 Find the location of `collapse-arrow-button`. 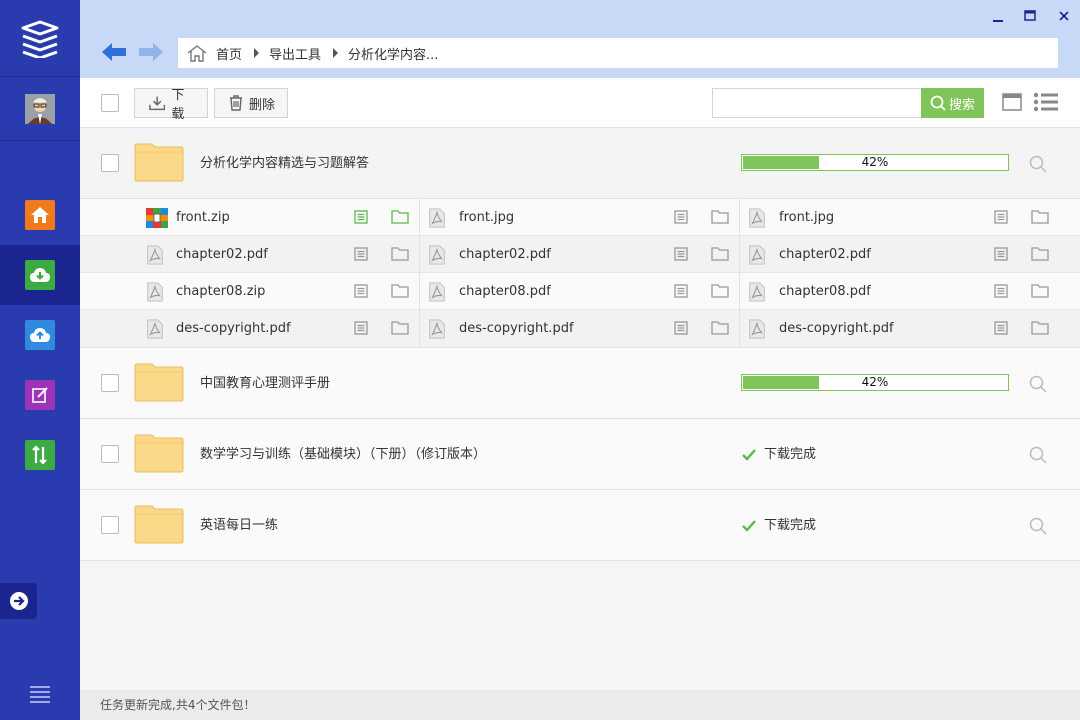

collapse-arrow-button is located at coordinates (18, 601).